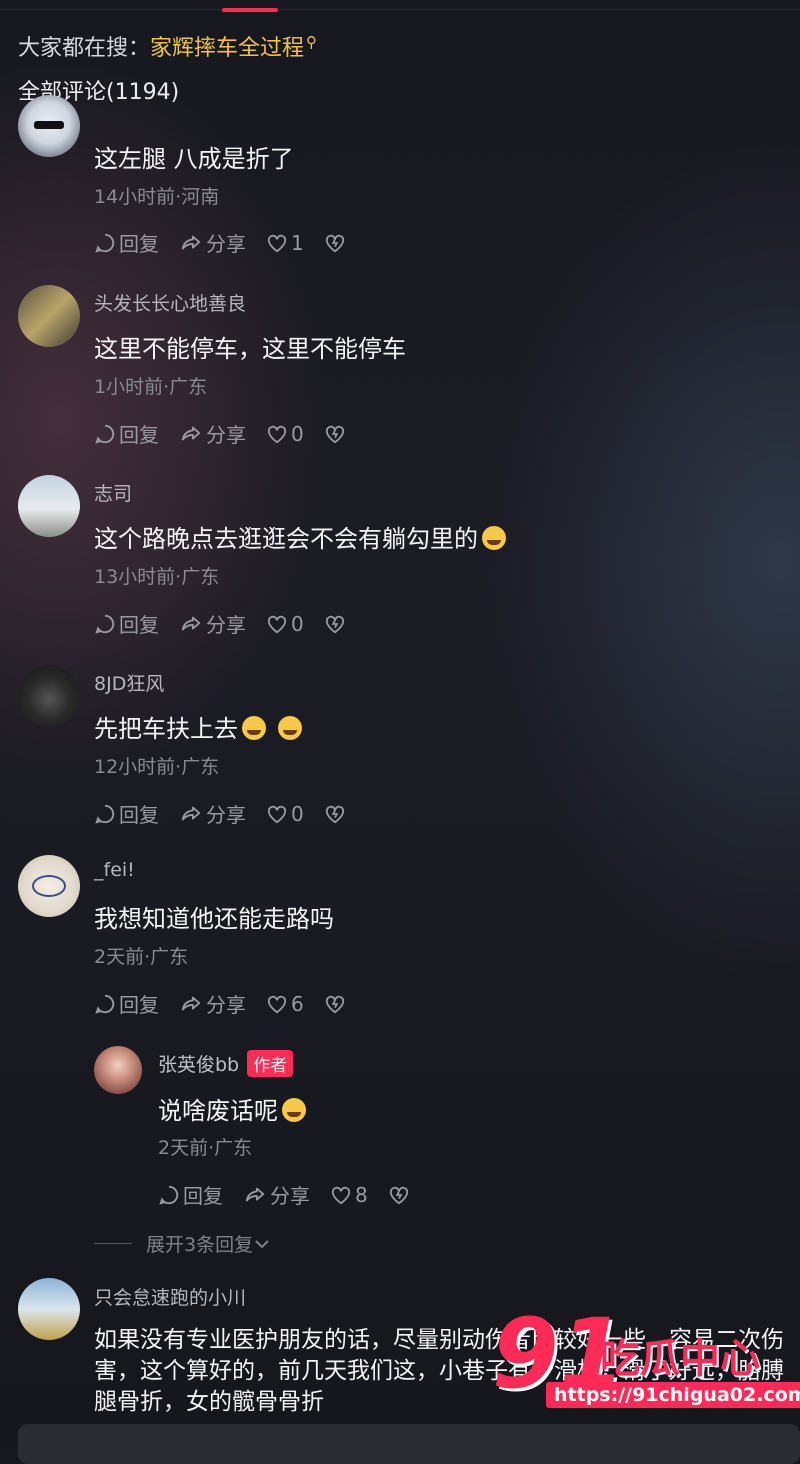 The width and height of the screenshot is (800, 1464). I want to click on search-term-link: 家辉摔车全过程, so click(227, 48).